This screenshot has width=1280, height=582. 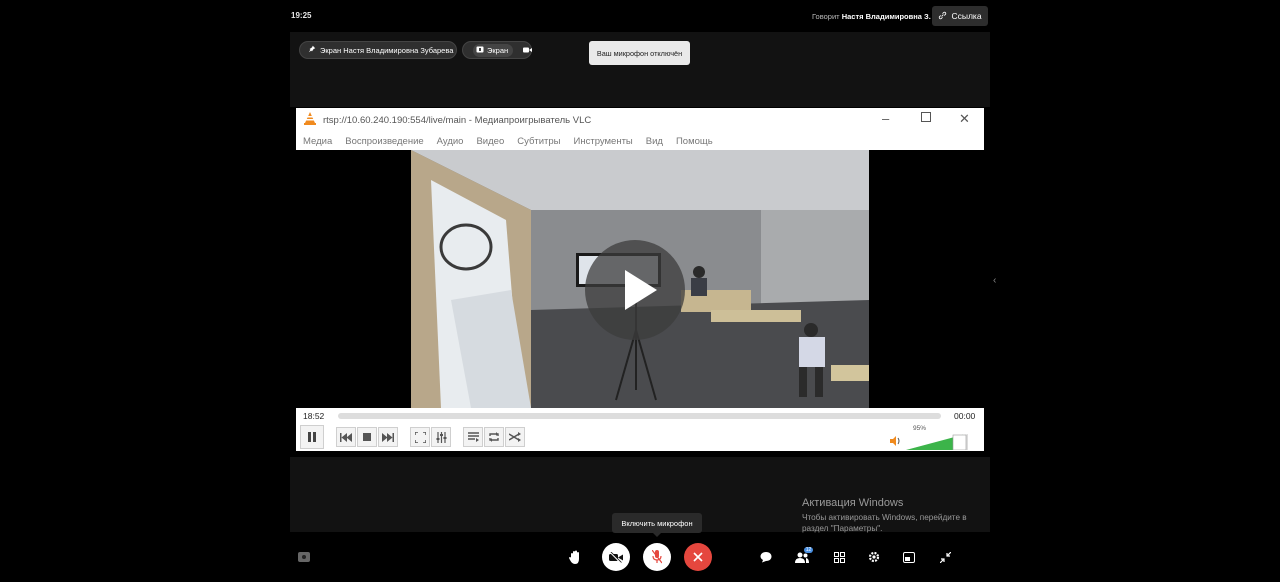 I want to click on screen-share-pill: Экран Настя Владимировна Зубарева, so click(x=378, y=50).